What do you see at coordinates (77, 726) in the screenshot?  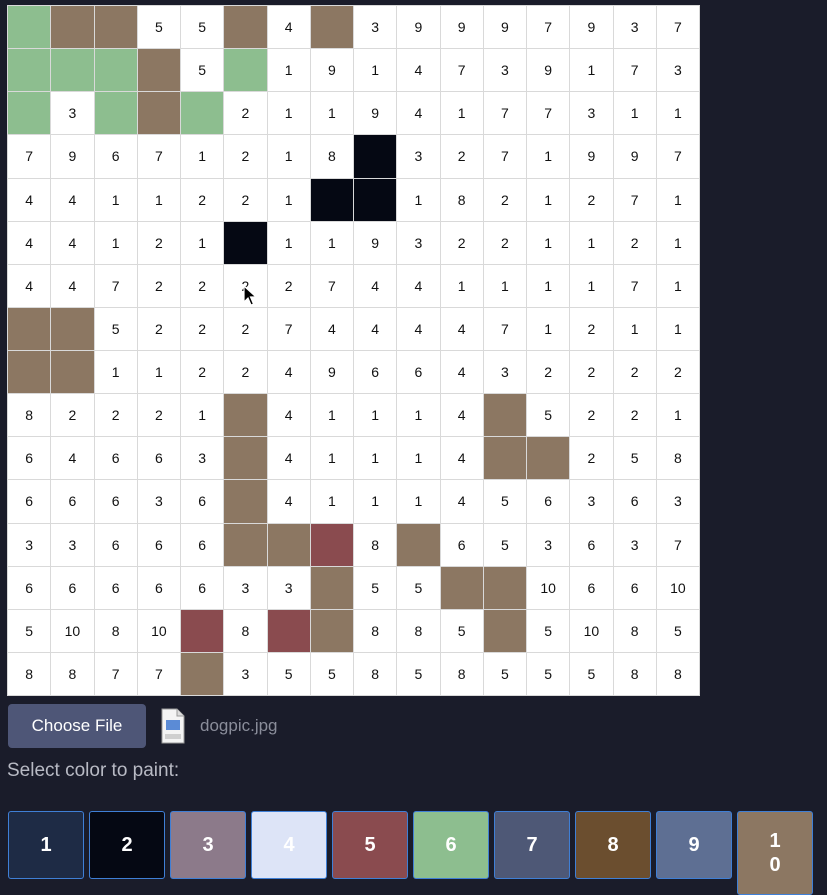 I see `choose-file-button: Choose File` at bounding box center [77, 726].